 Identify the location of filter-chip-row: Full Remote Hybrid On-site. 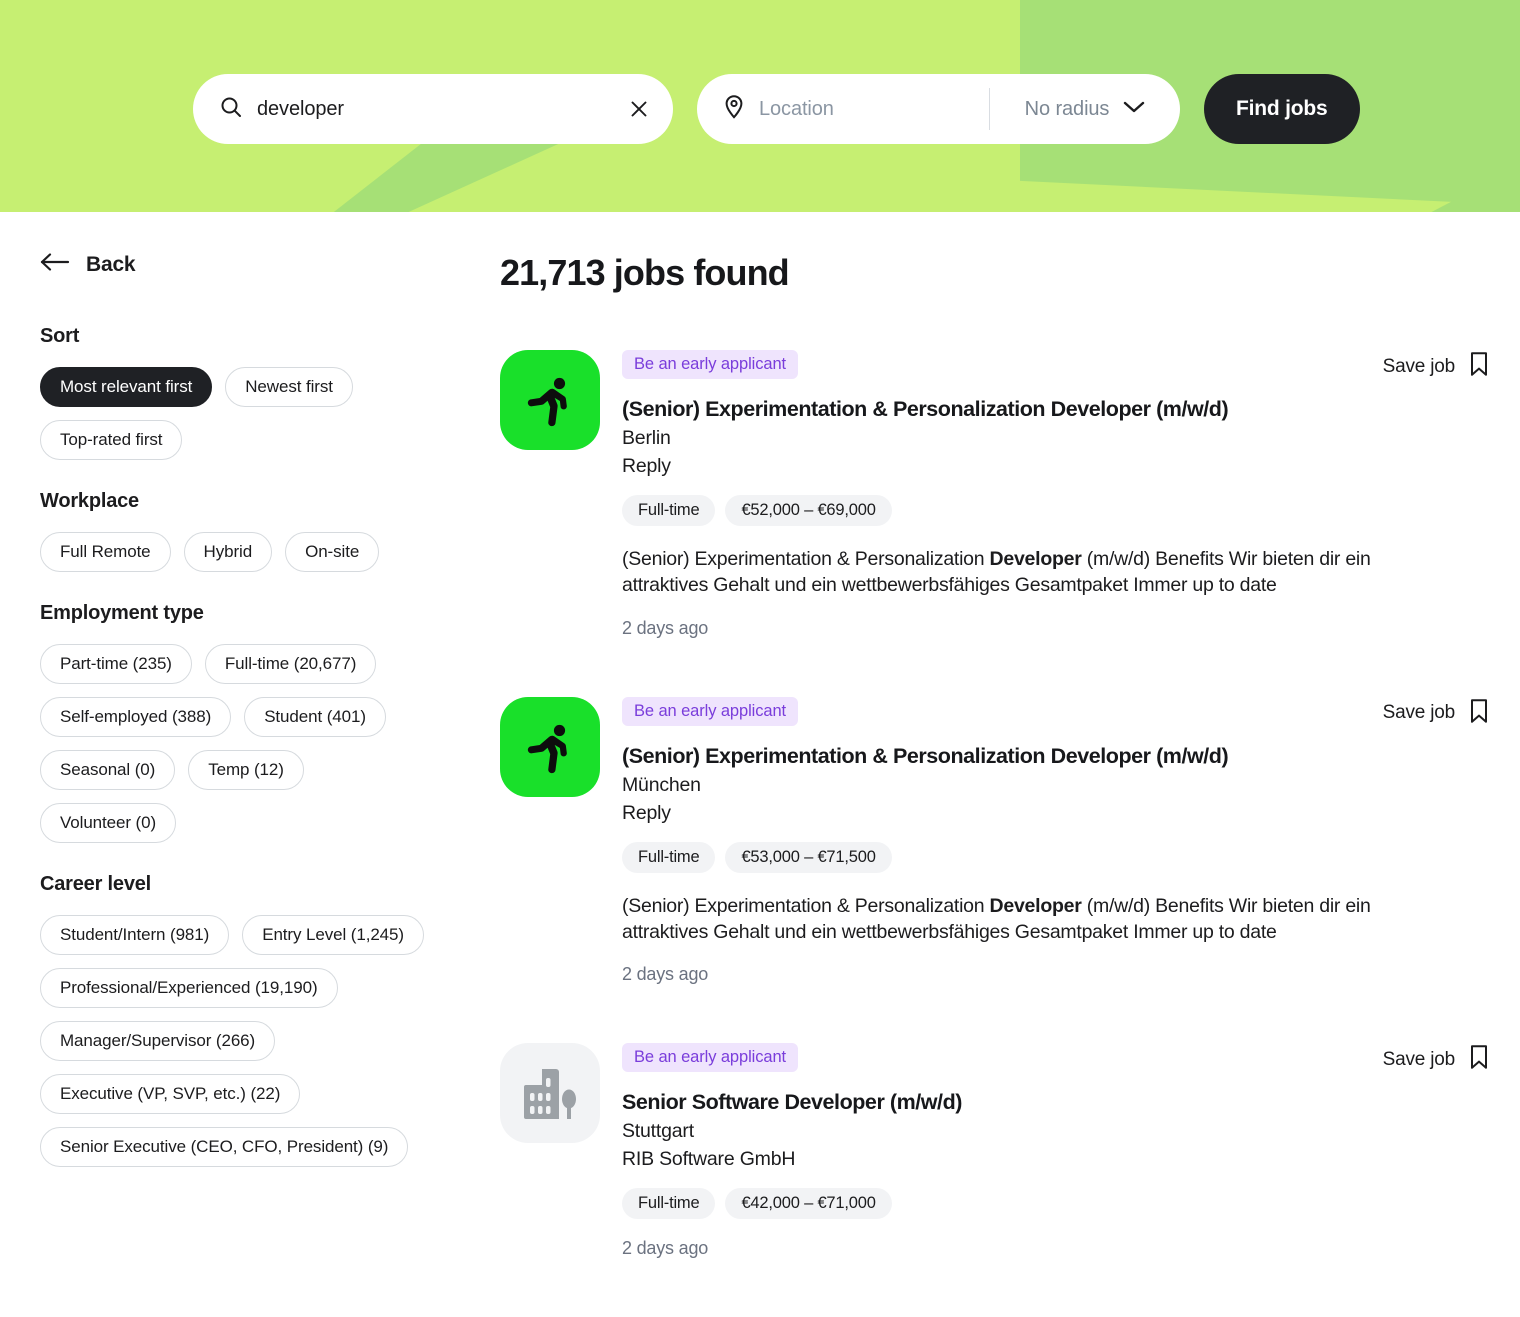
(240, 552).